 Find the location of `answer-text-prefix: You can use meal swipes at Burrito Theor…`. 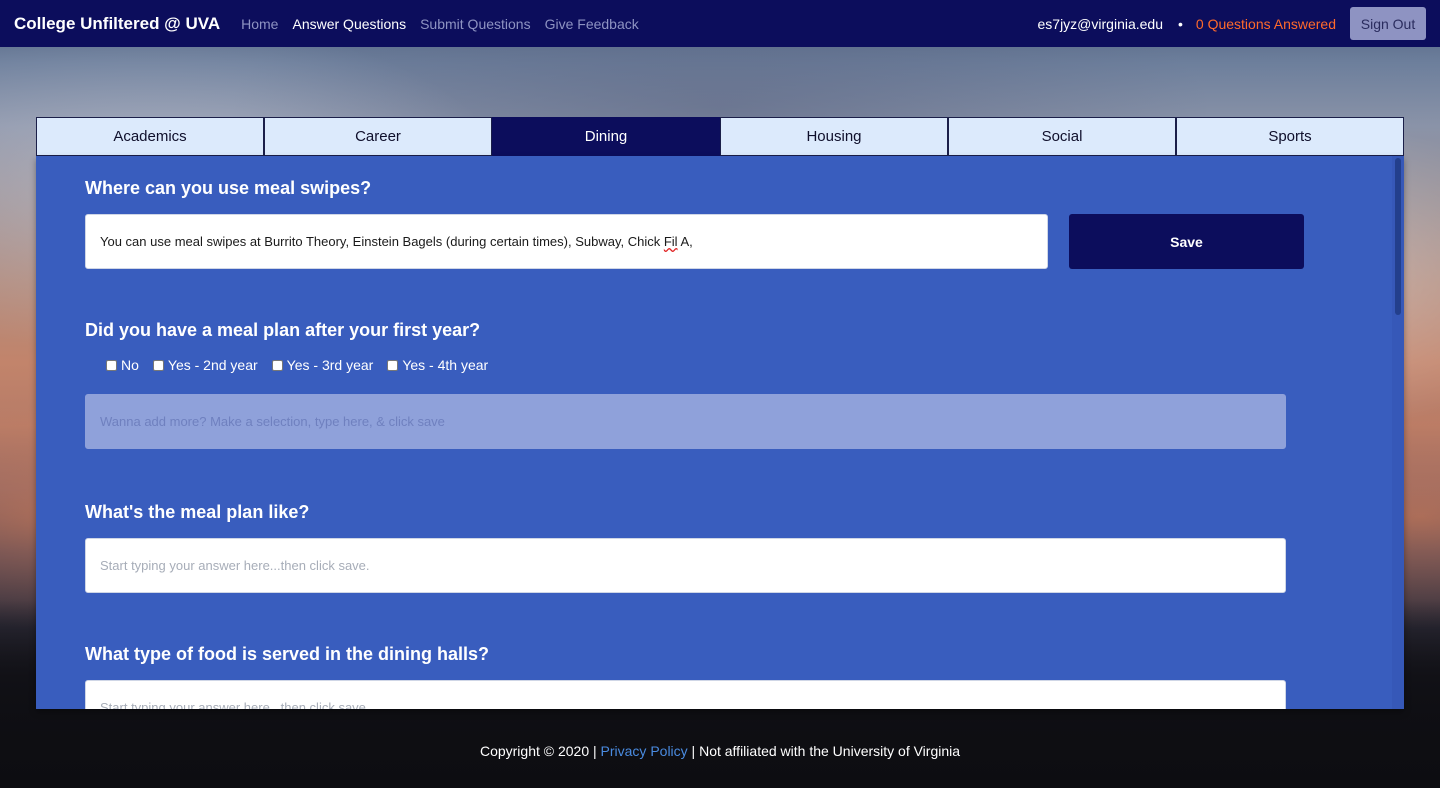

answer-text-prefix: You can use meal swipes at Burrito Theor… is located at coordinates (382, 241).